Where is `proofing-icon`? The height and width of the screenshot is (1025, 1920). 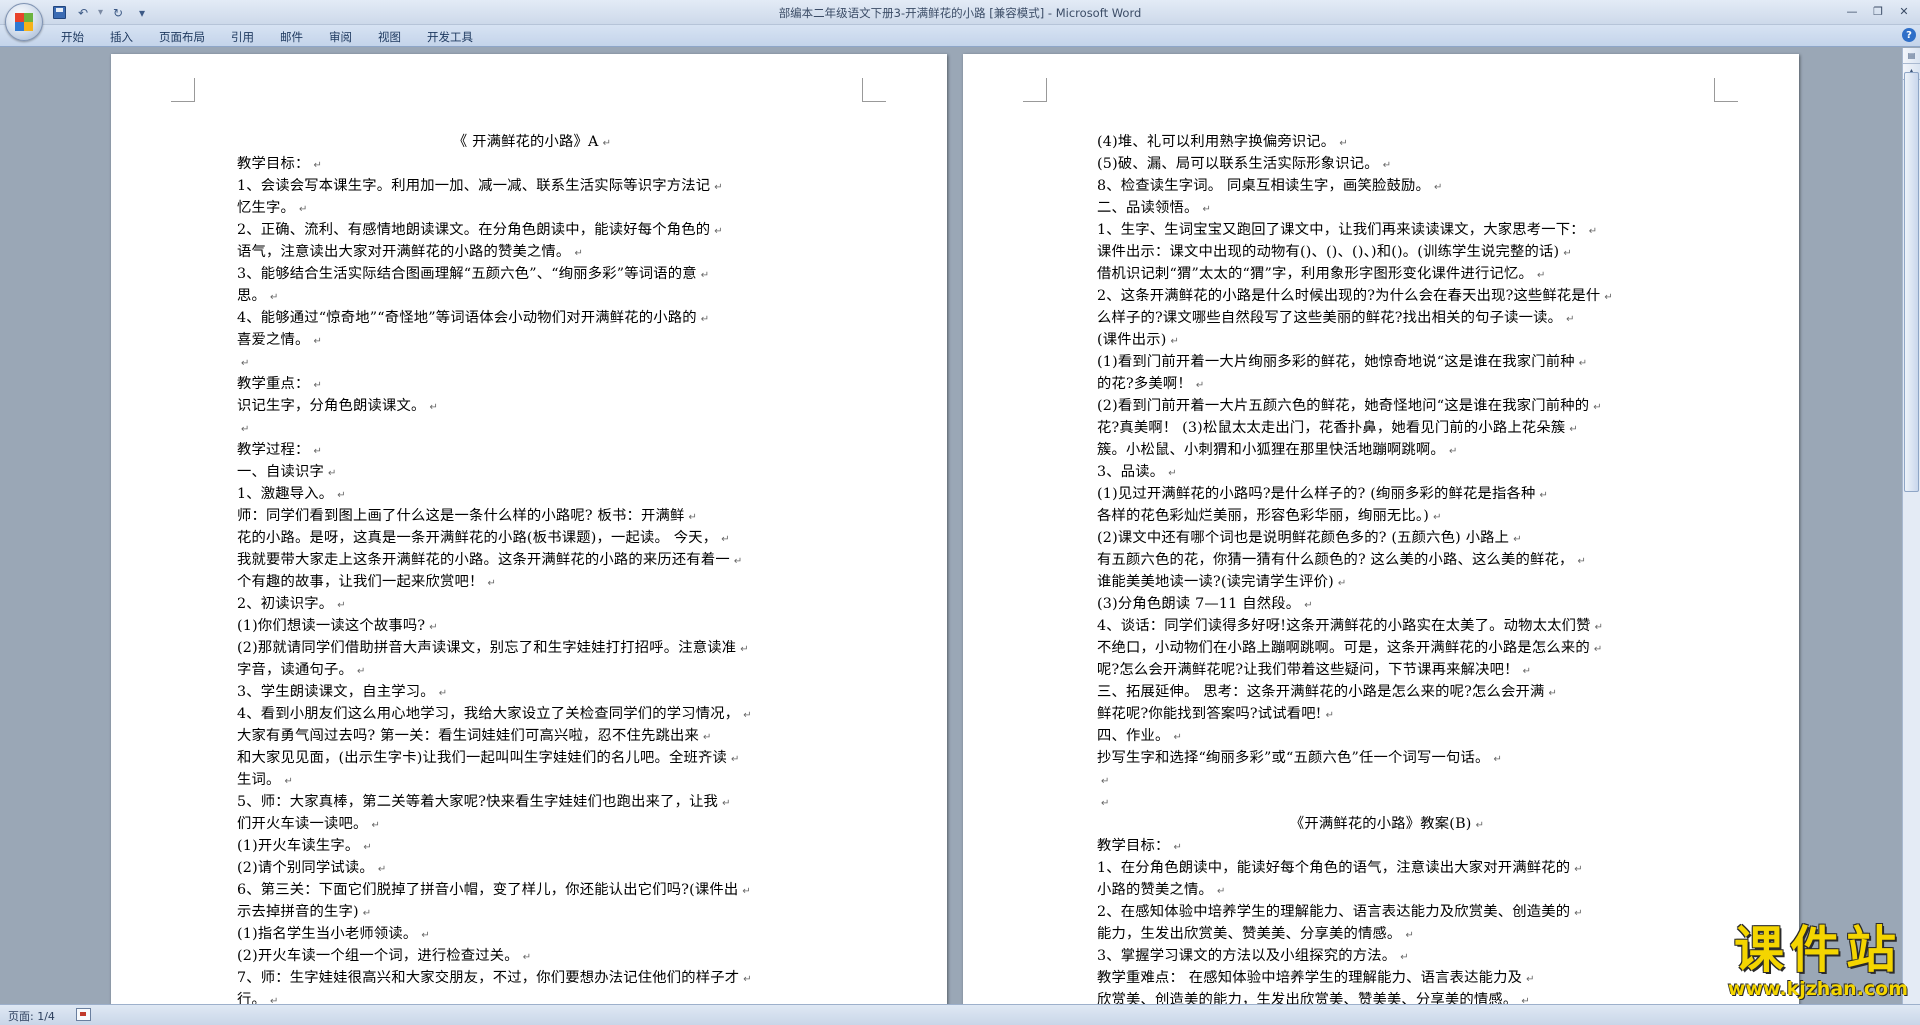
proofing-icon is located at coordinates (83, 1014).